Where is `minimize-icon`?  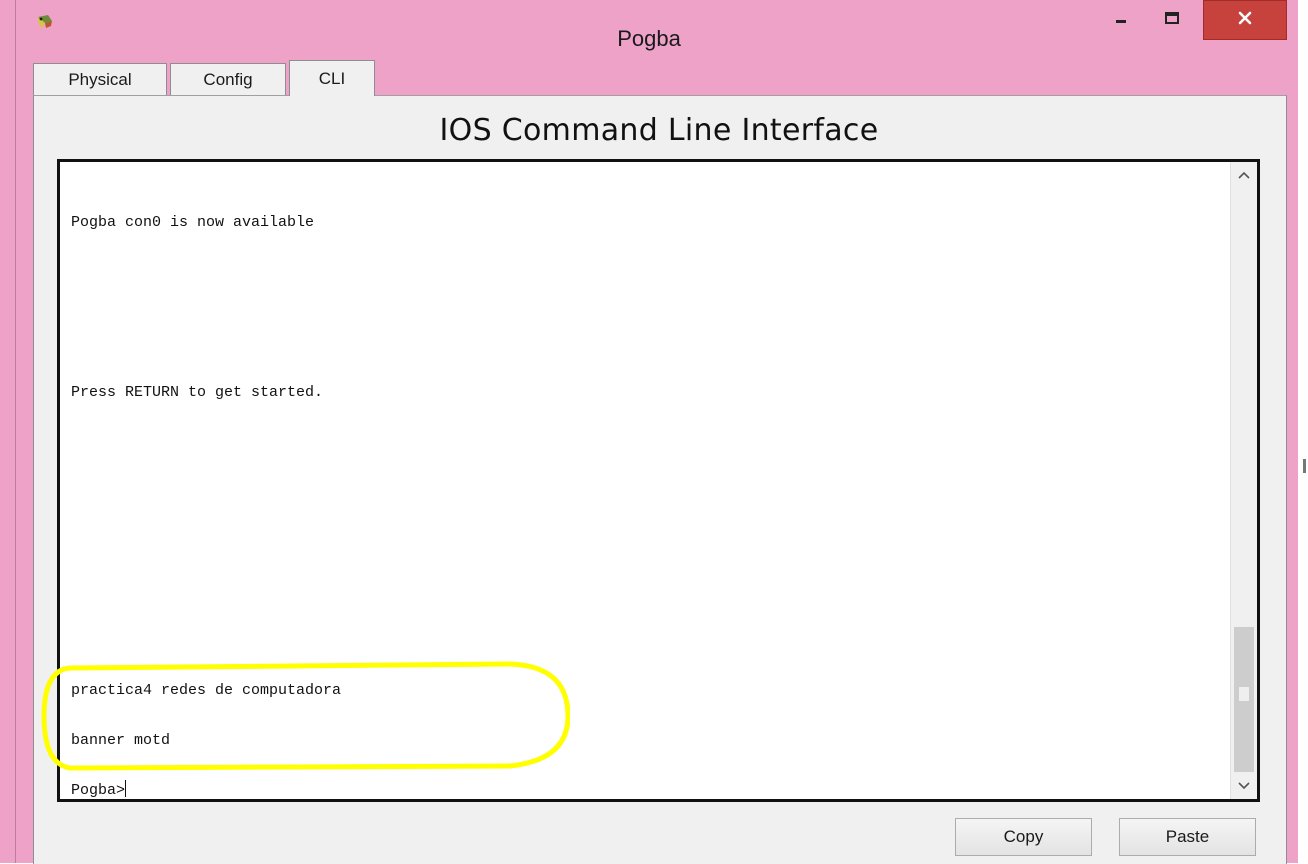
minimize-icon is located at coordinates (1121, 20).